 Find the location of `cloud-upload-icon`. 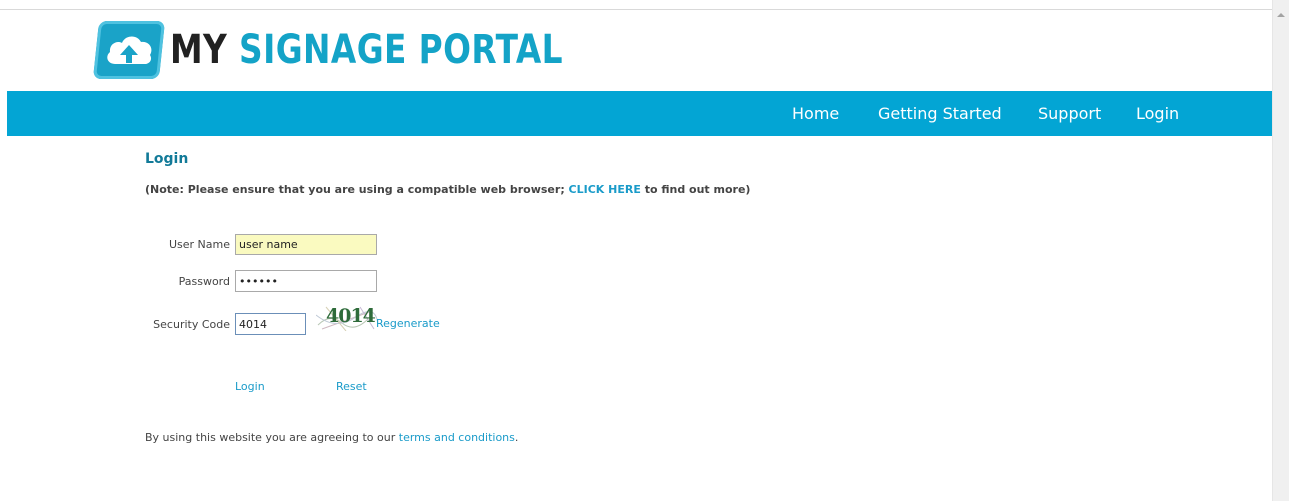

cloud-upload-icon is located at coordinates (129, 50).